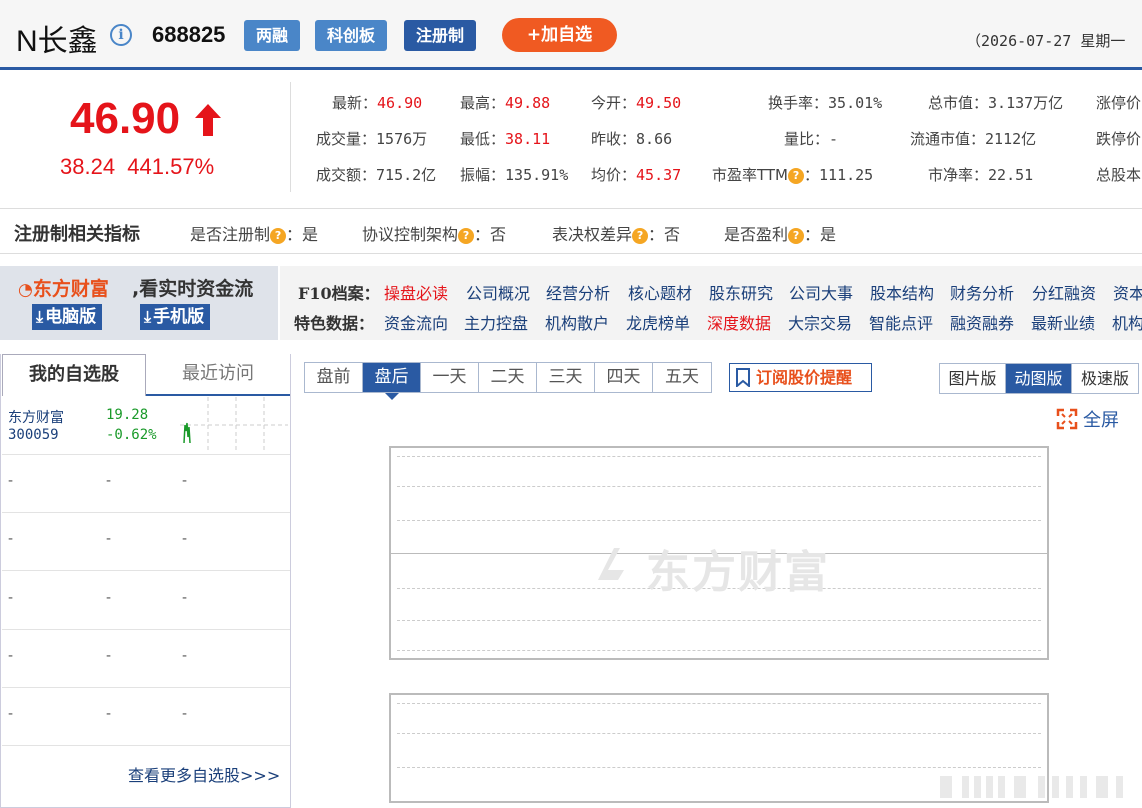 The image size is (1142, 808). What do you see at coordinates (659, 175) in the screenshot?
I see `avg-price-value: 45.37` at bounding box center [659, 175].